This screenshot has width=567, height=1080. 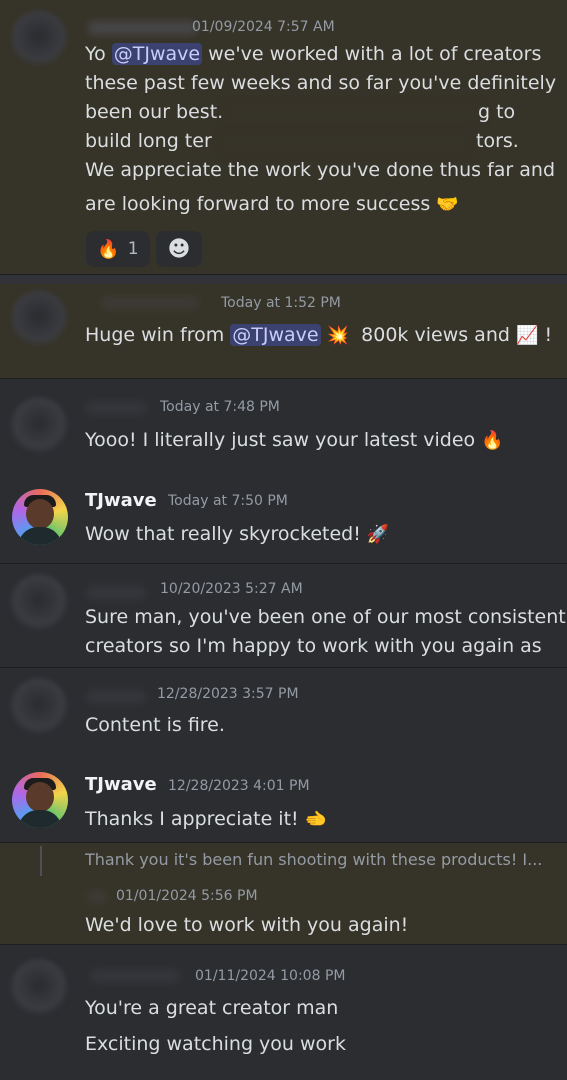 What do you see at coordinates (283, 274) in the screenshot?
I see `divider` at bounding box center [283, 274].